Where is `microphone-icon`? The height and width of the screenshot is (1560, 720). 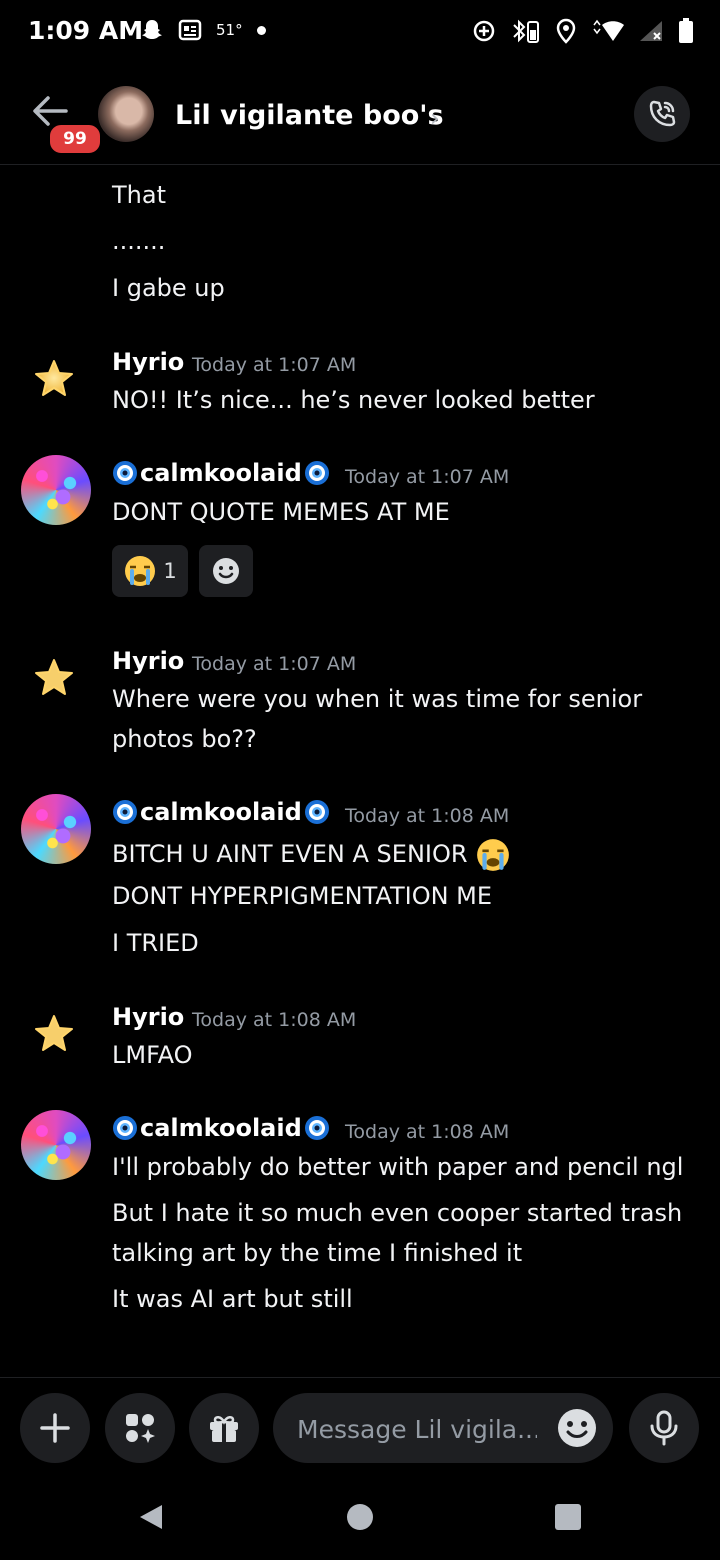 microphone-icon is located at coordinates (664, 1428).